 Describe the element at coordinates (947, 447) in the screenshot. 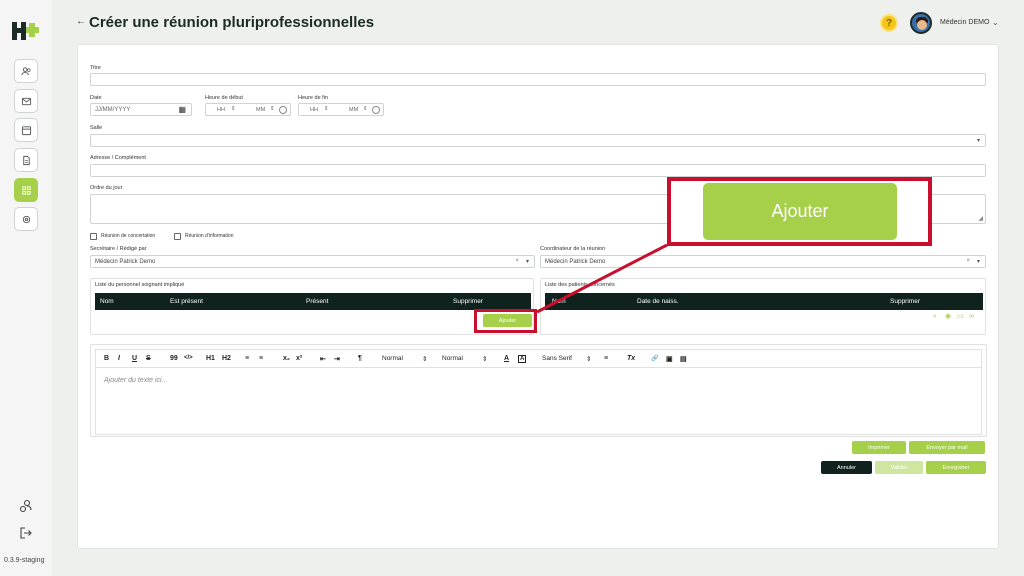

I see `send-mail-button: Envoyer par mail` at that location.